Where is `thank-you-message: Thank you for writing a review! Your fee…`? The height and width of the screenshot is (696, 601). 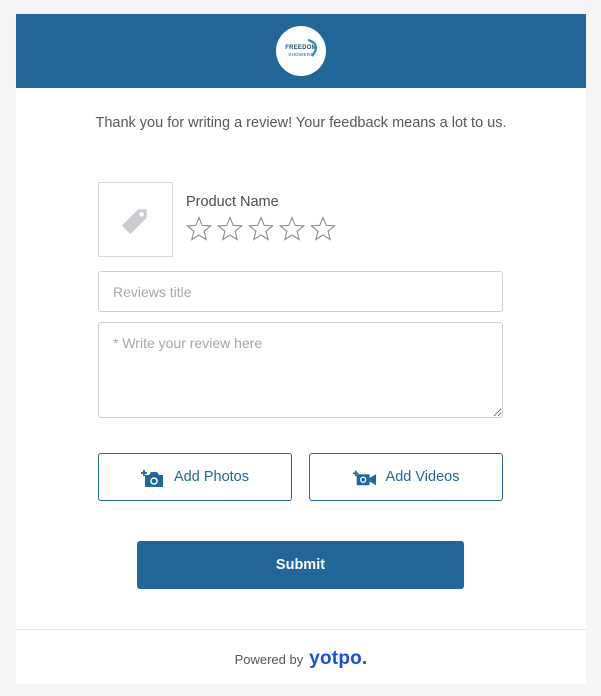 thank-you-message: Thank you for writing a review! Your fee… is located at coordinates (301, 123).